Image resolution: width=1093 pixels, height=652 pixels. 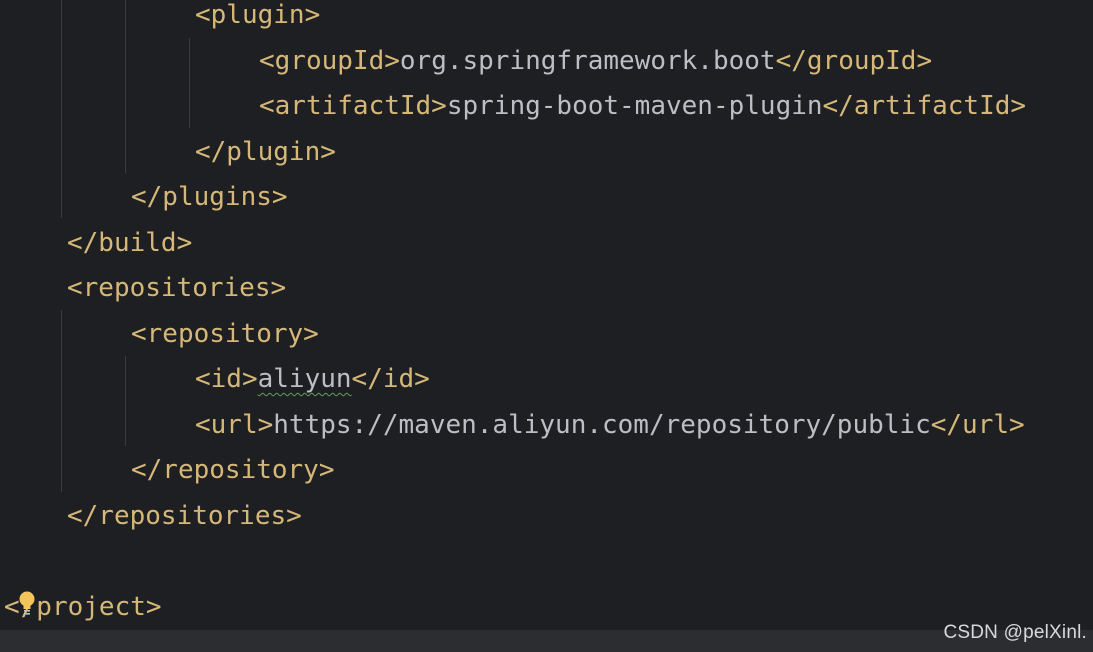 What do you see at coordinates (634, 106) in the screenshot?
I see `xml-text: spring-boot-maven-plugin` at bounding box center [634, 106].